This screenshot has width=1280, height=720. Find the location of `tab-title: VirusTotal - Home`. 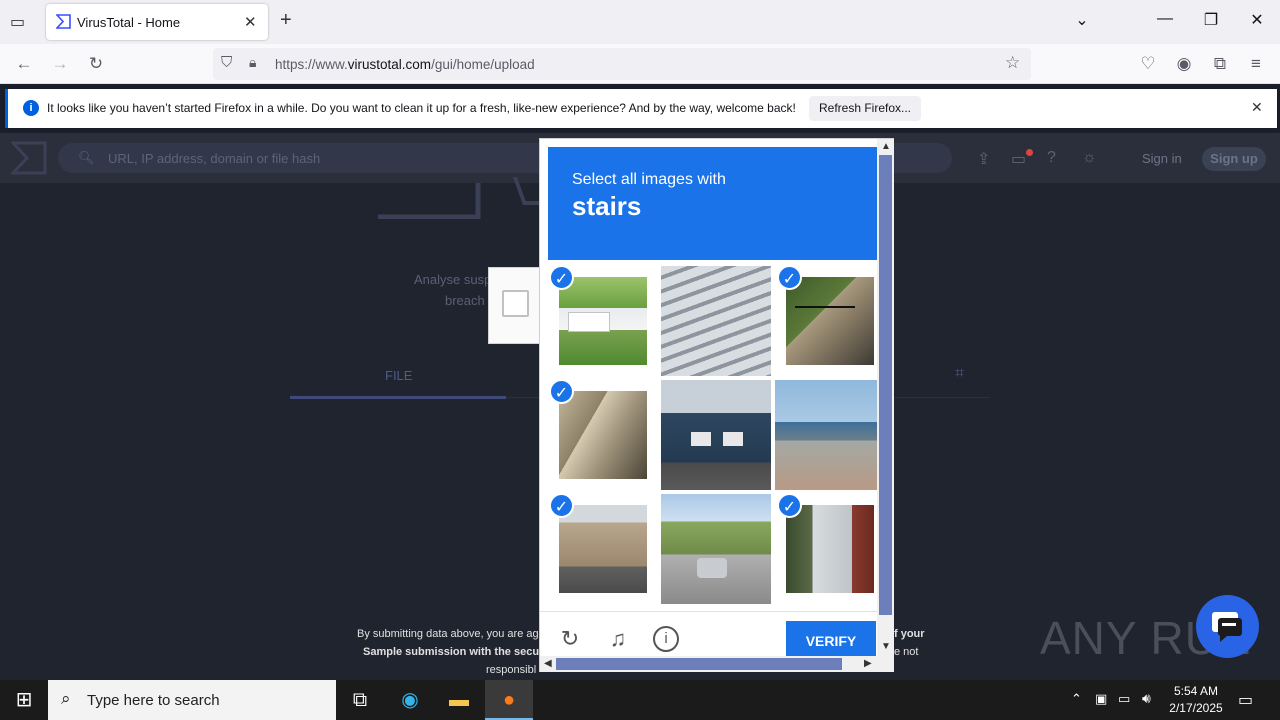

tab-title: VirusTotal - Home is located at coordinates (129, 22).